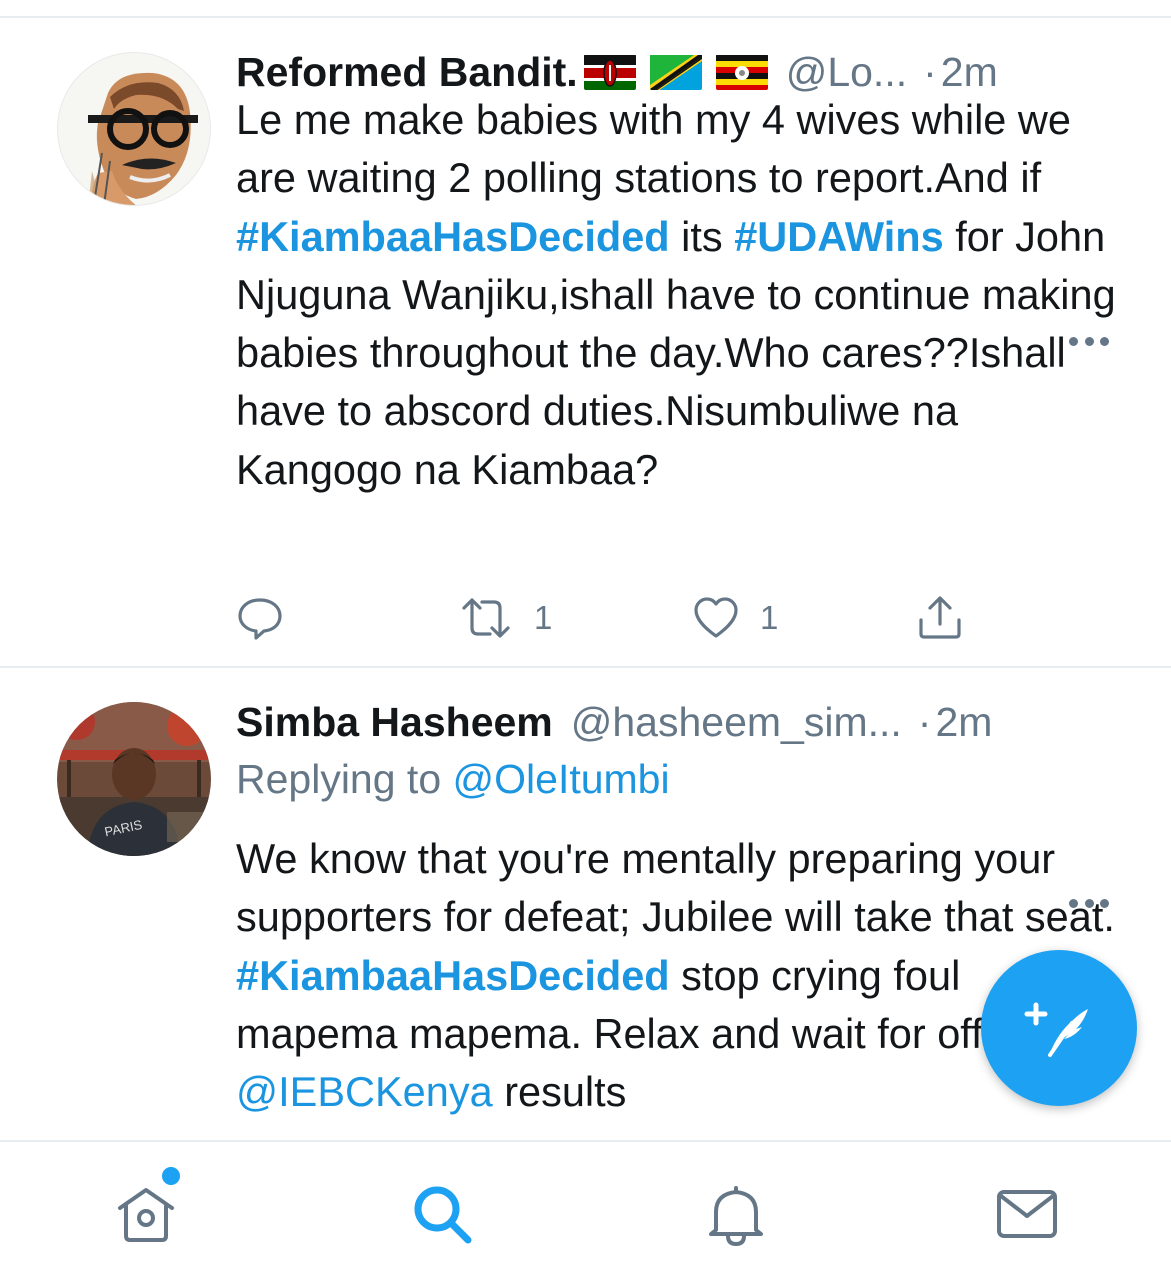  I want to click on avatar, so click(134, 129).